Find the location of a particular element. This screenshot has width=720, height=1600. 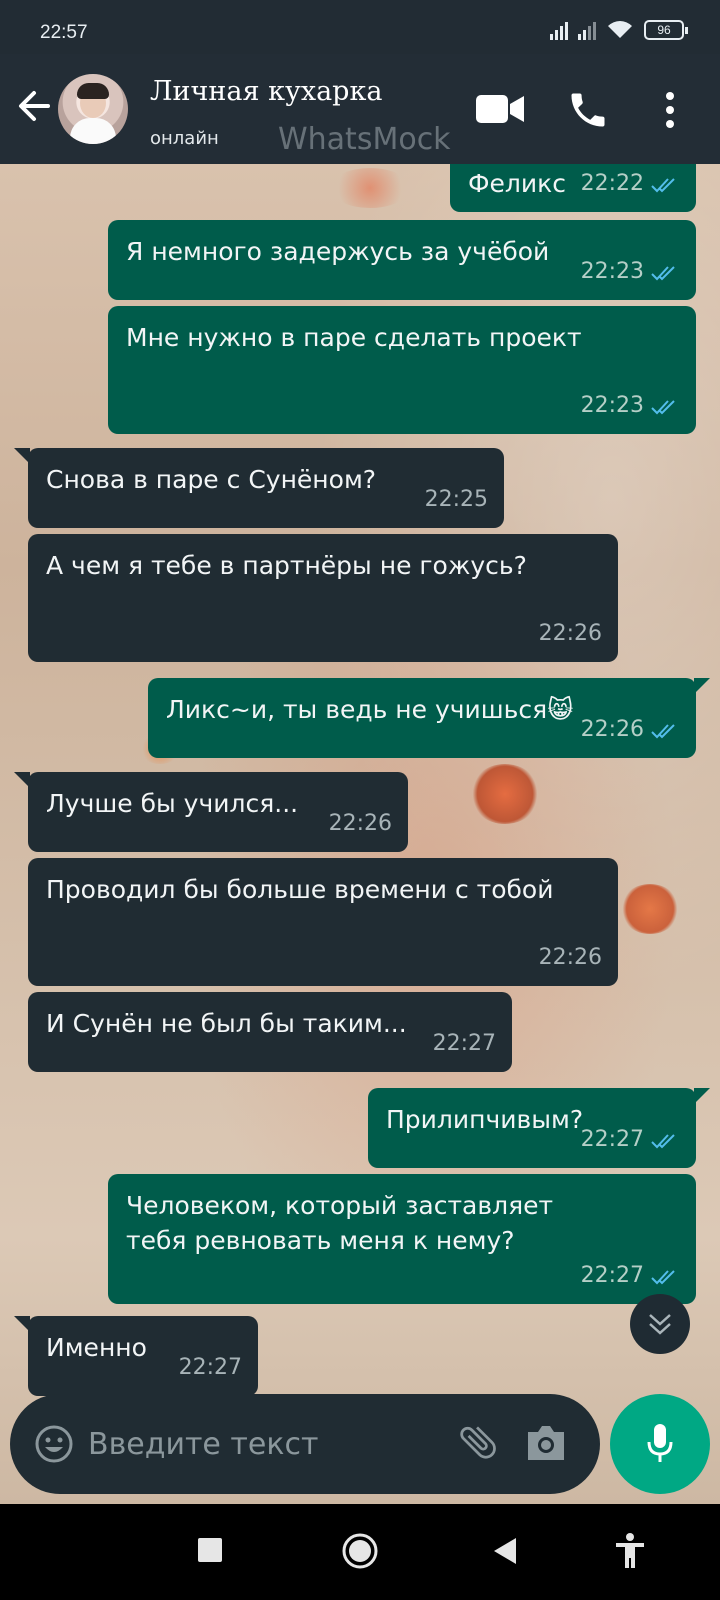

scroll-to-bottom-button is located at coordinates (660, 1324).